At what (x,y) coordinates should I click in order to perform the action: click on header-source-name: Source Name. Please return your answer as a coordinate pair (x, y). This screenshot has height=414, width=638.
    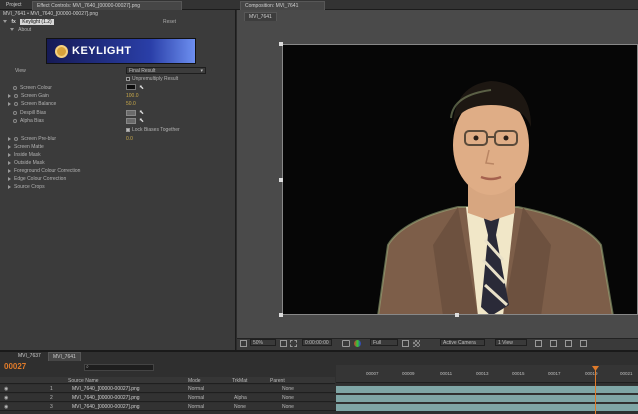
    Looking at the image, I should click on (83, 381).